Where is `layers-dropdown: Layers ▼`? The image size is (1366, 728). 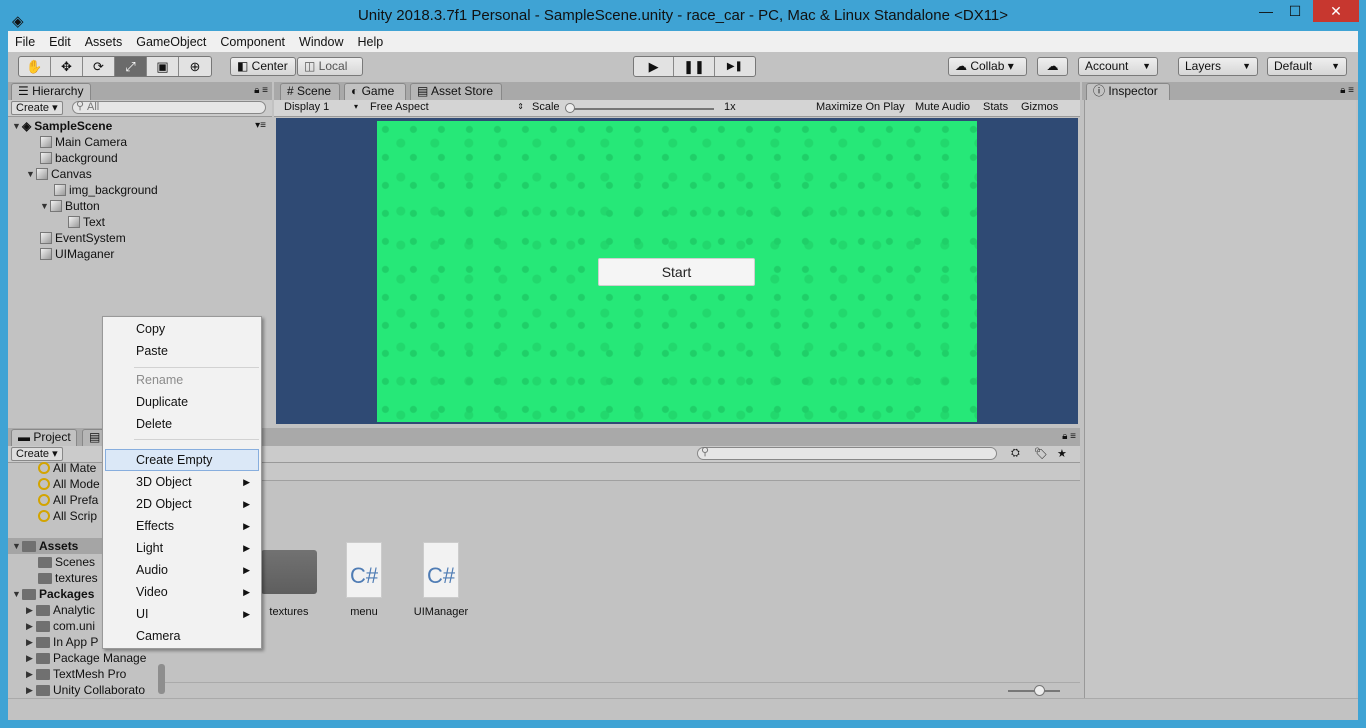
layers-dropdown: Layers ▼ is located at coordinates (1218, 66).